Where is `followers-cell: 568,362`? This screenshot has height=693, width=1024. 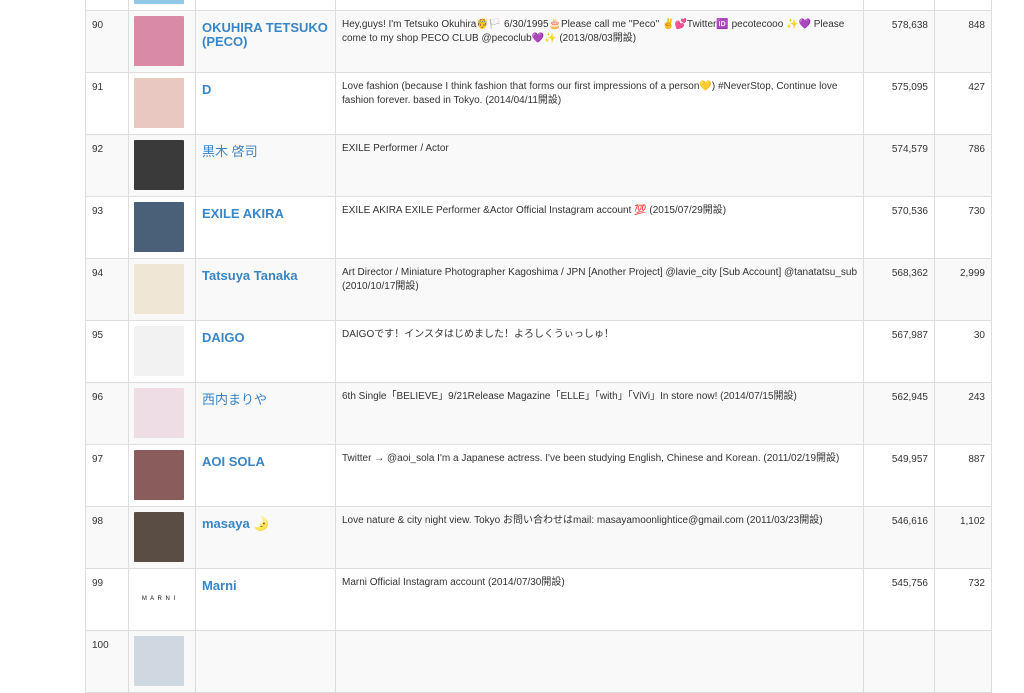 followers-cell: 568,362 is located at coordinates (899, 289).